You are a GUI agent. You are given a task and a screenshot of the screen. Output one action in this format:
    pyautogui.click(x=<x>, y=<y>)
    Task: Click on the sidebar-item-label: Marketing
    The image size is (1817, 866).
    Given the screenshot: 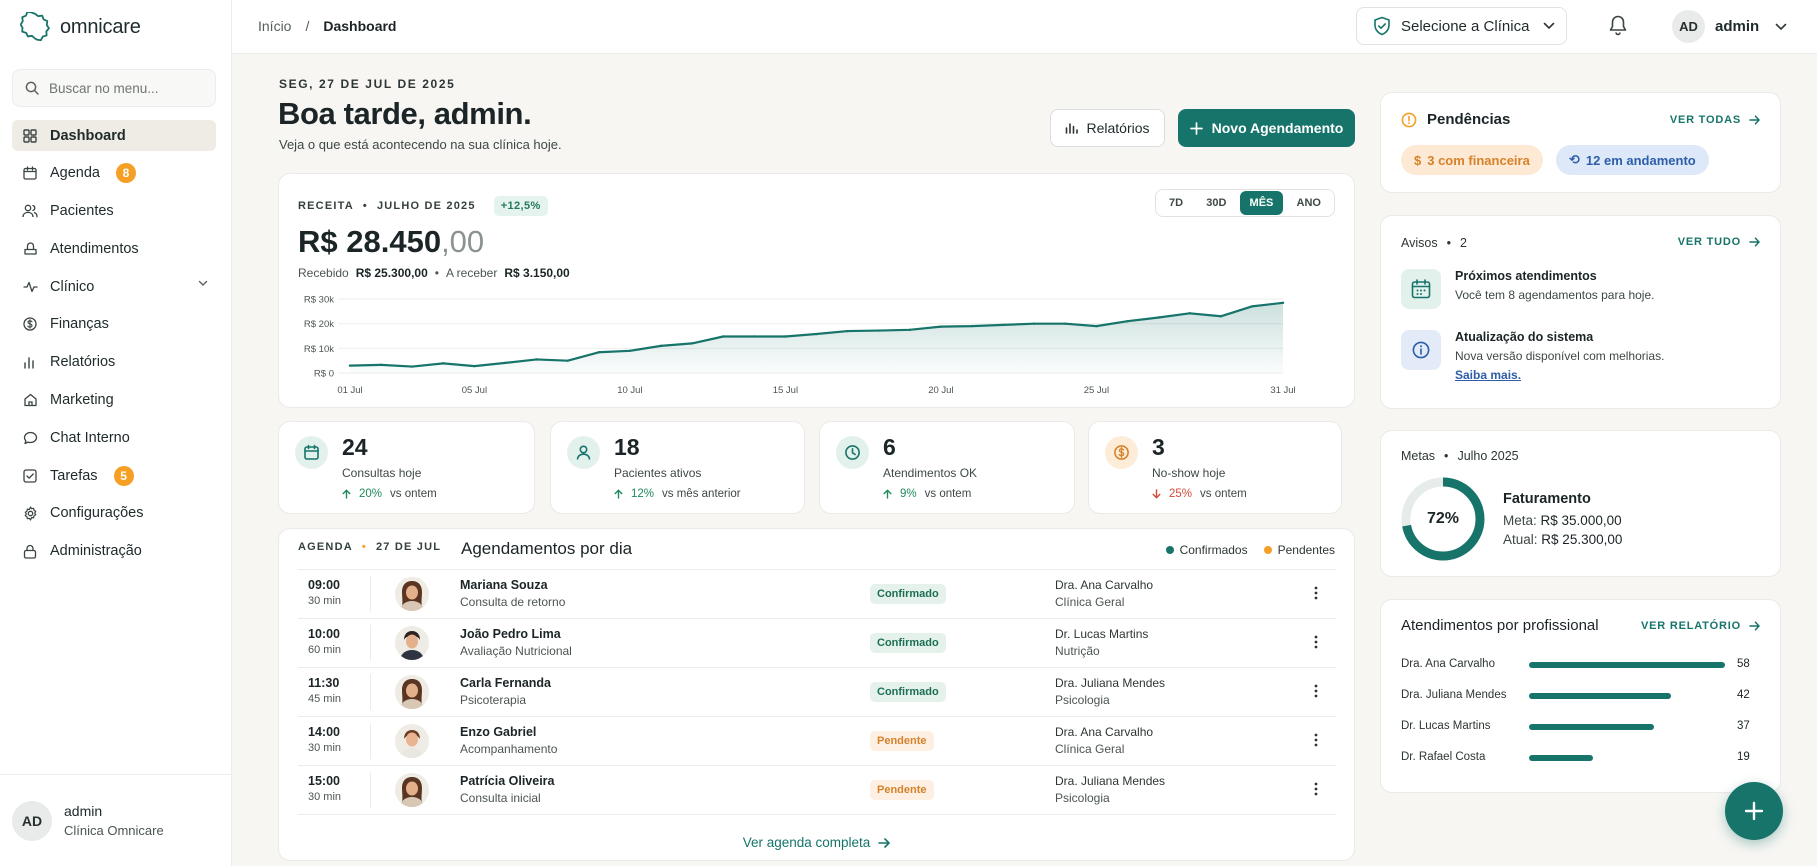 What is the action you would take?
    pyautogui.click(x=82, y=400)
    